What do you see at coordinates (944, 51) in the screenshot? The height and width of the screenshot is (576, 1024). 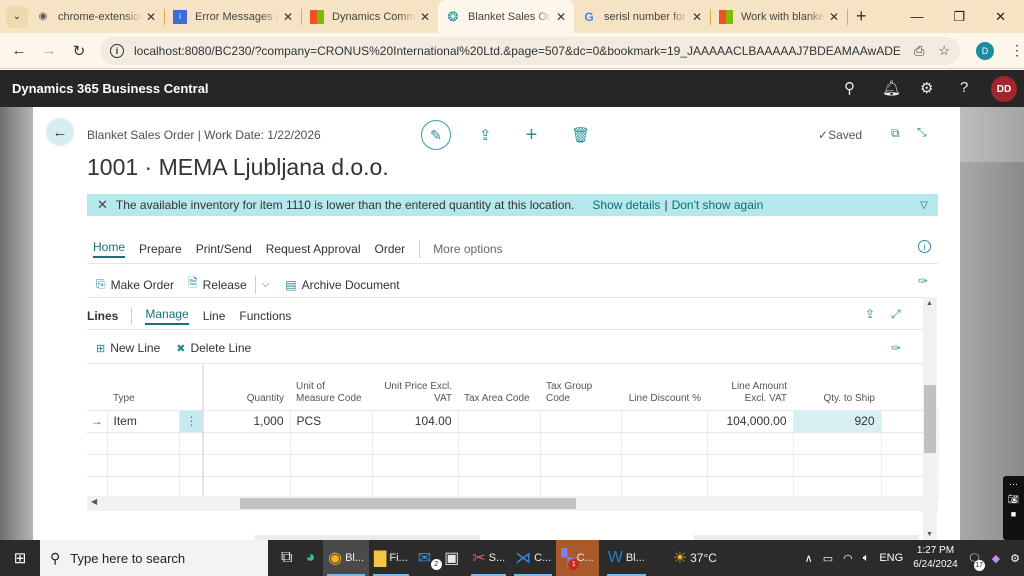 I see `bookmark-star-icon: ☆` at bounding box center [944, 51].